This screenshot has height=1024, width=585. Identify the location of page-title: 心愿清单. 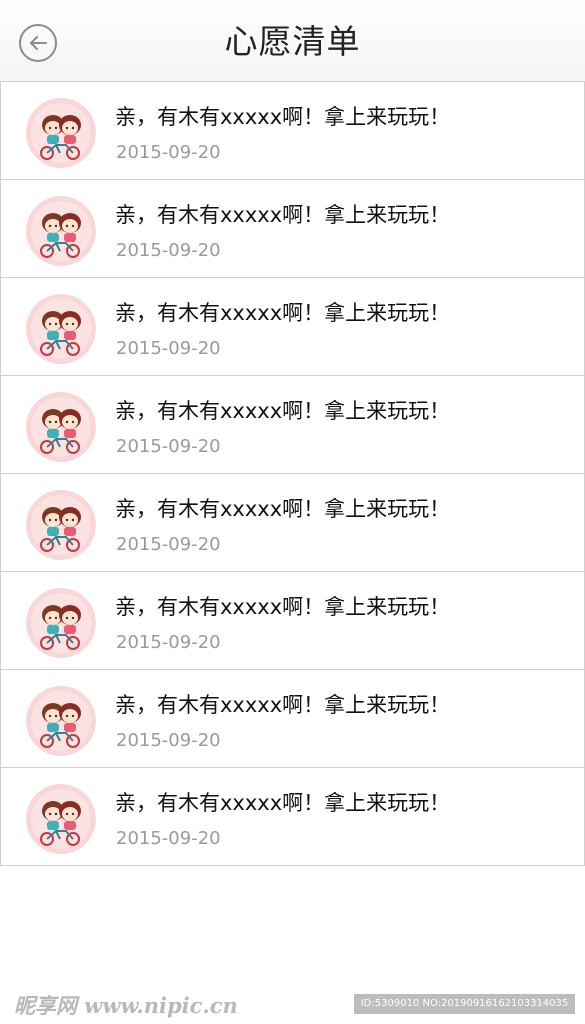
(292, 41).